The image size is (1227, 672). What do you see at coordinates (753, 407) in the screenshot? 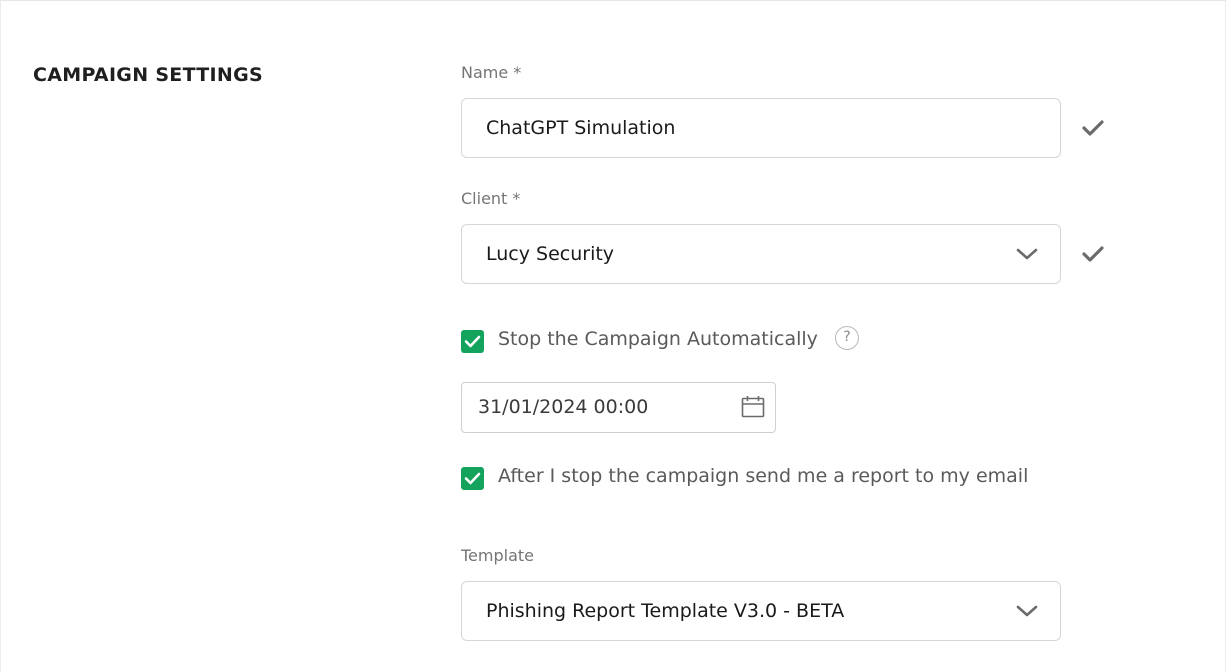
I see `calendar-icon` at bounding box center [753, 407].